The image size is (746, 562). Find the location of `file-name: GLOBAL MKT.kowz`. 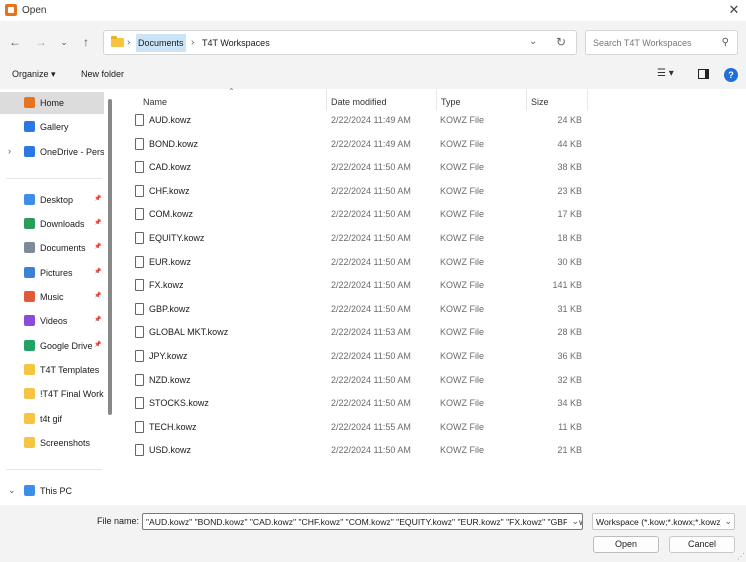

file-name: GLOBAL MKT.kowz is located at coordinates (189, 332).